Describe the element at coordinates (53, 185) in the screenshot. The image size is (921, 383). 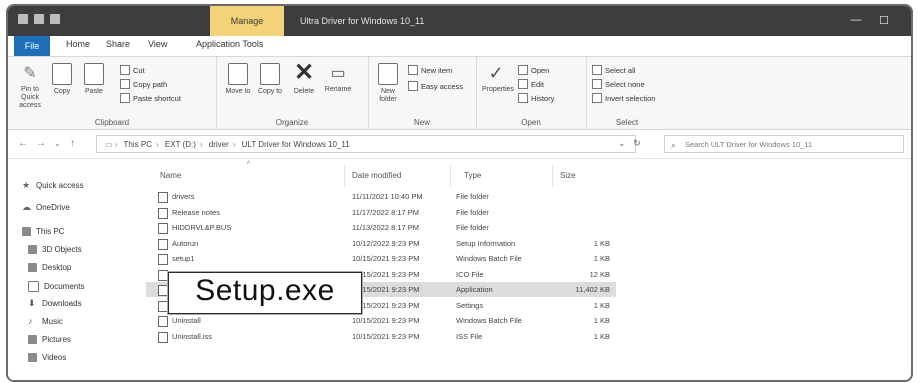
I see `nav-quick-access: ★ Quick access` at that location.